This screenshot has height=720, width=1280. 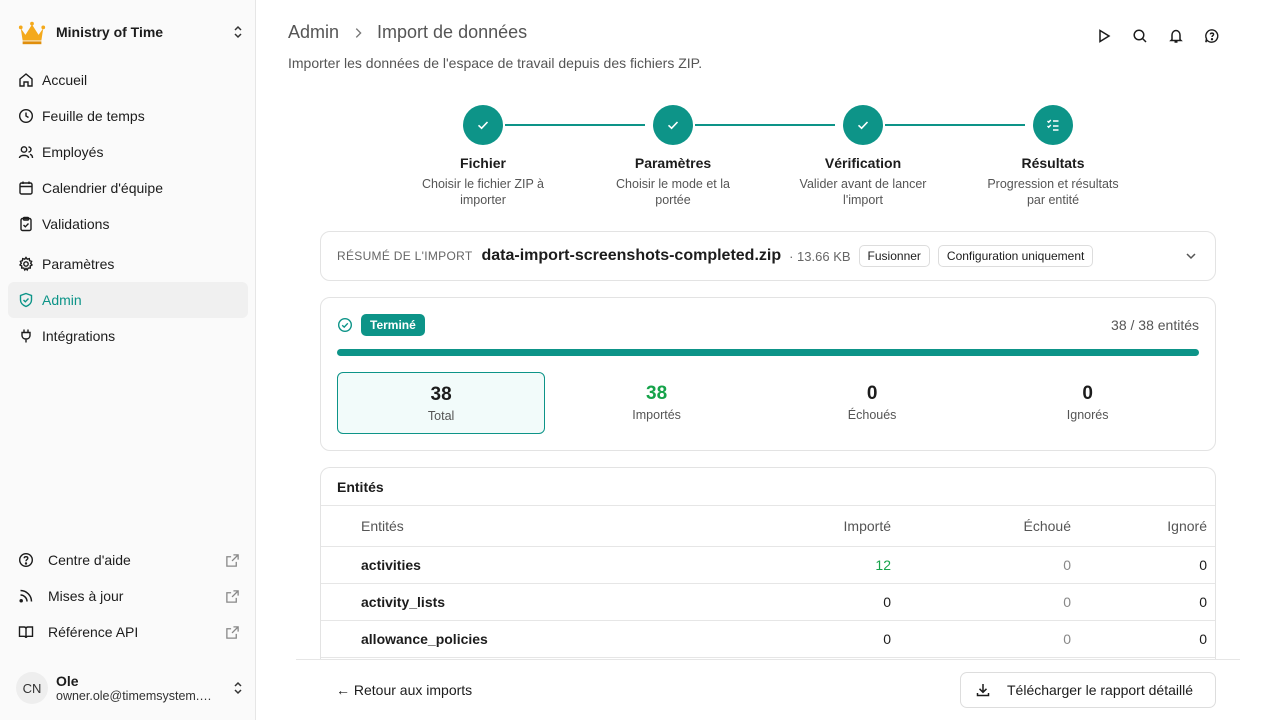 I want to click on table-row: activity_lists 0 0 0, so click(x=768, y=602).